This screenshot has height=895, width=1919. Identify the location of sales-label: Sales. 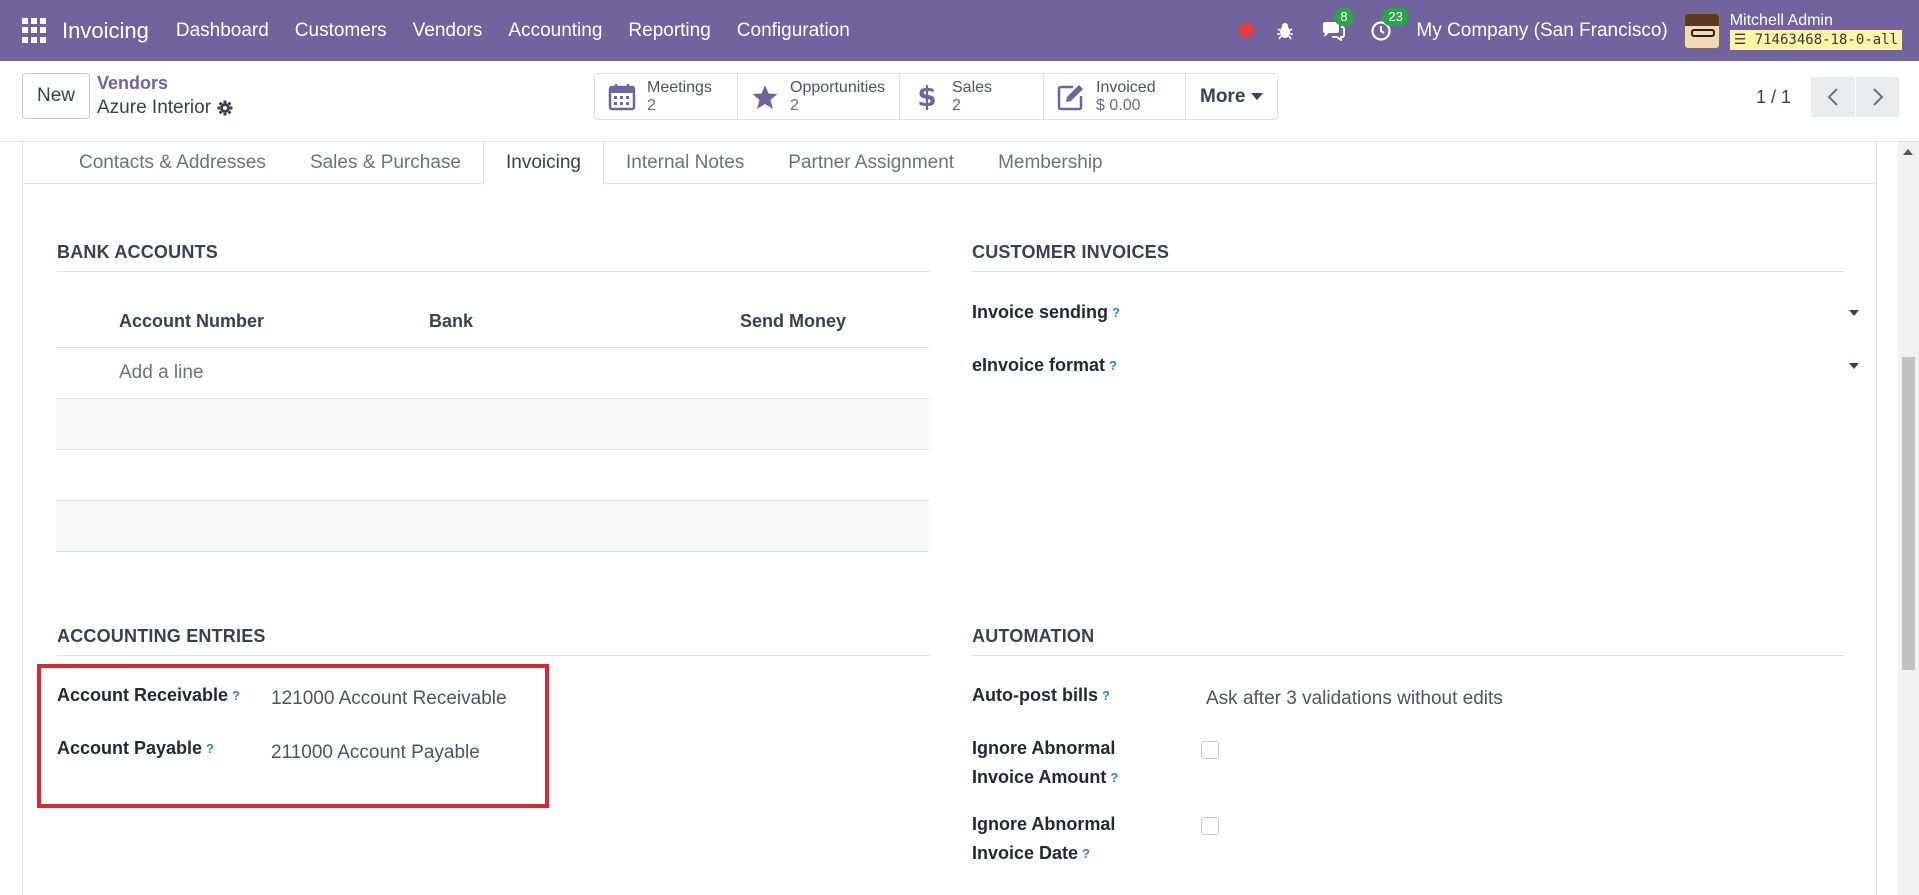
(972, 87).